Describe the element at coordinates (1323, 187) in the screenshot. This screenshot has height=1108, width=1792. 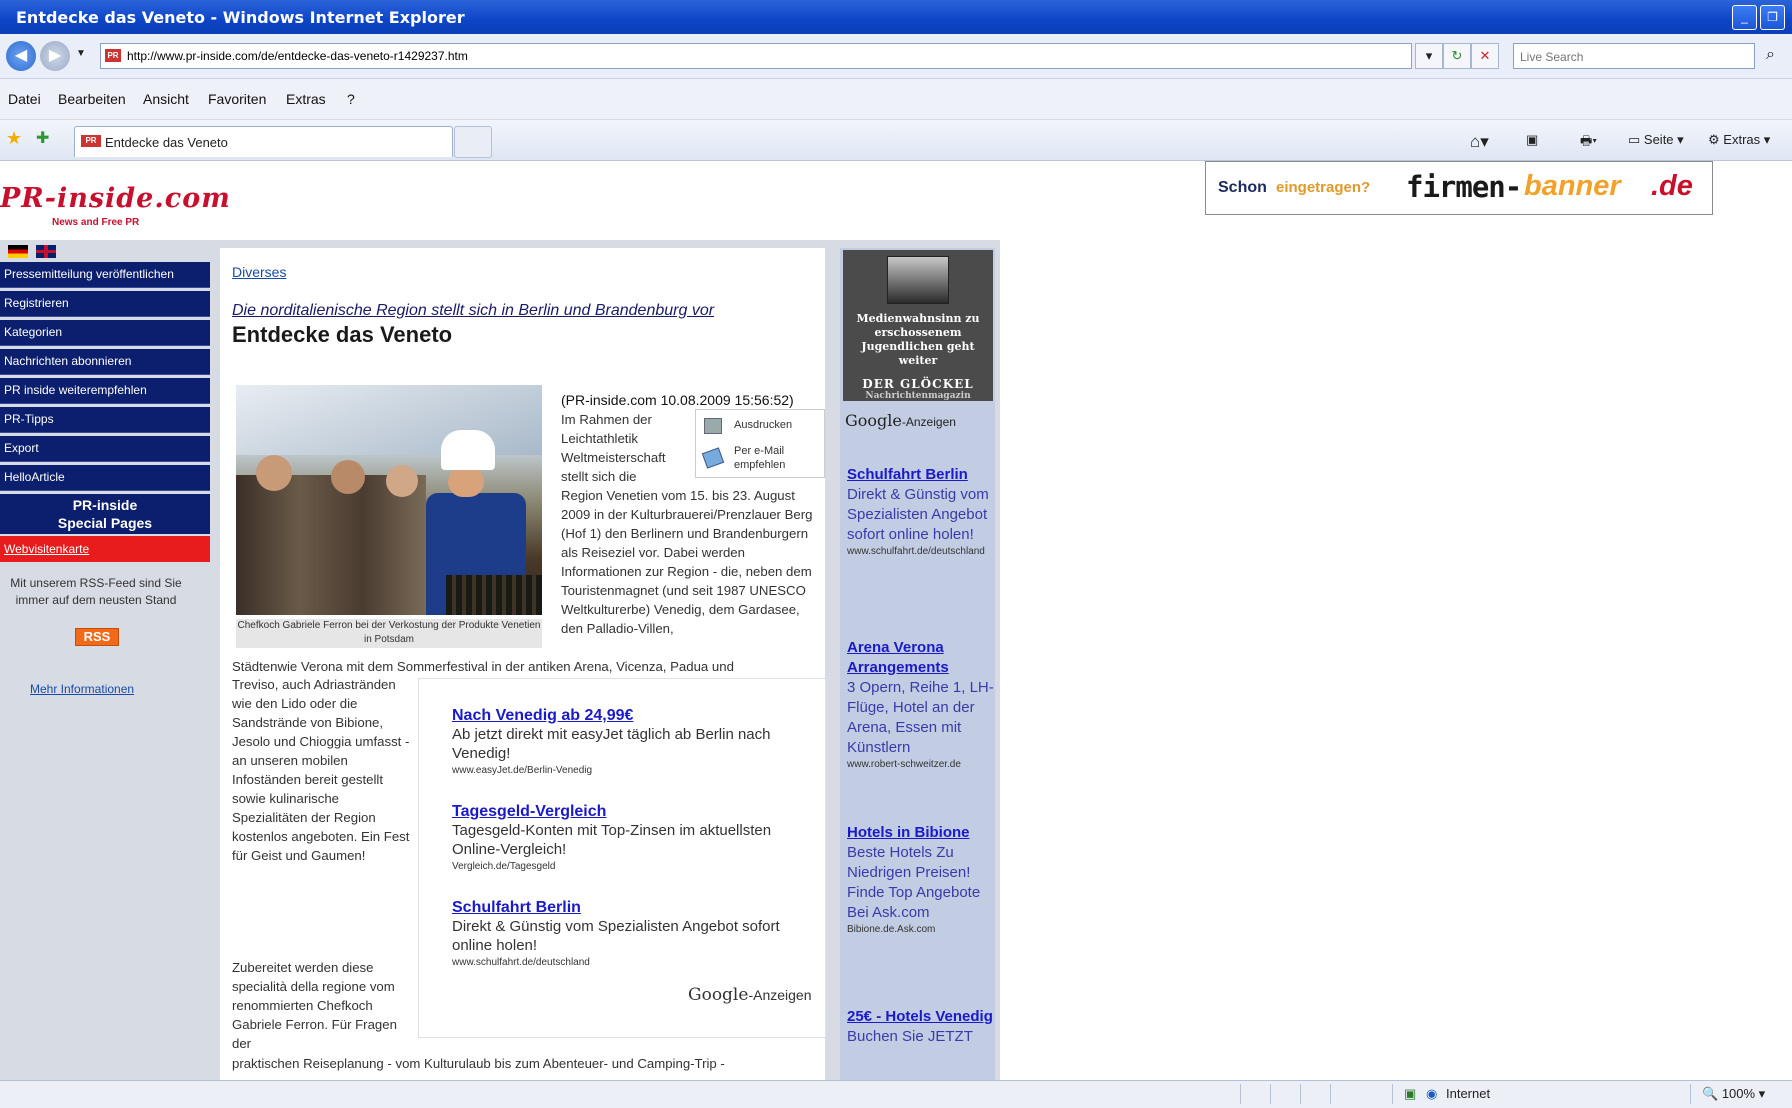
I see `banner-text-2: eingetragen?` at that location.